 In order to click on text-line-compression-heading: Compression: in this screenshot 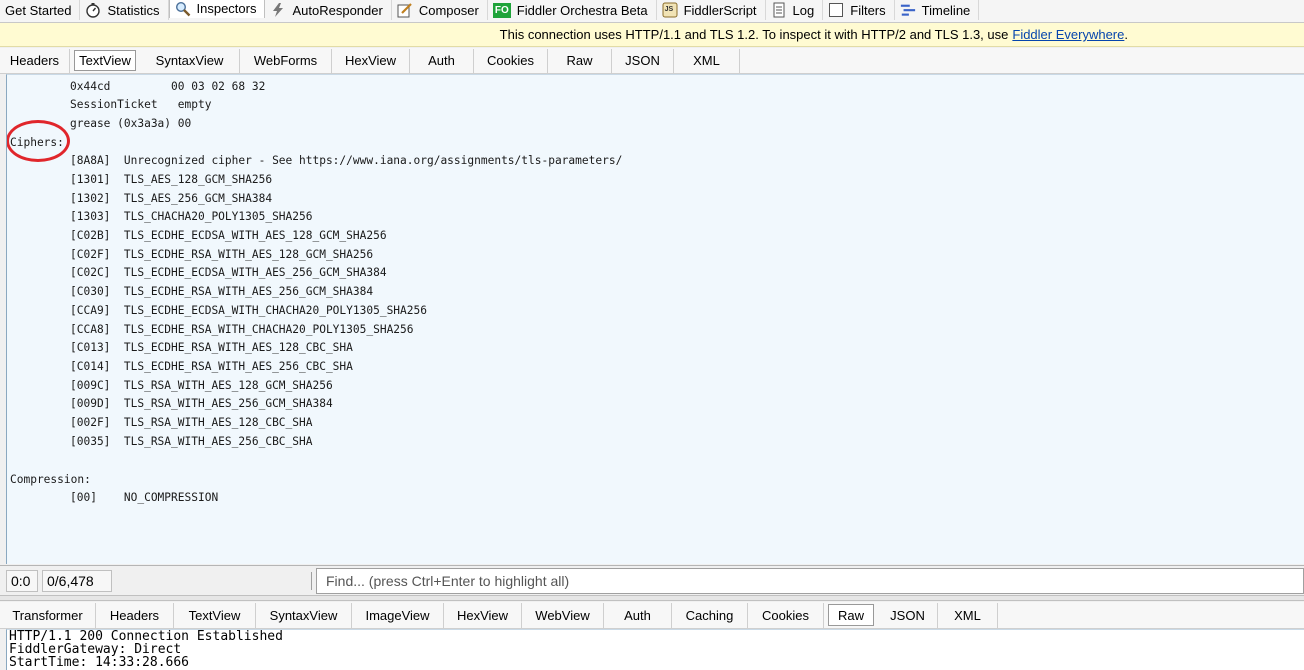, I will do `click(50, 479)`.